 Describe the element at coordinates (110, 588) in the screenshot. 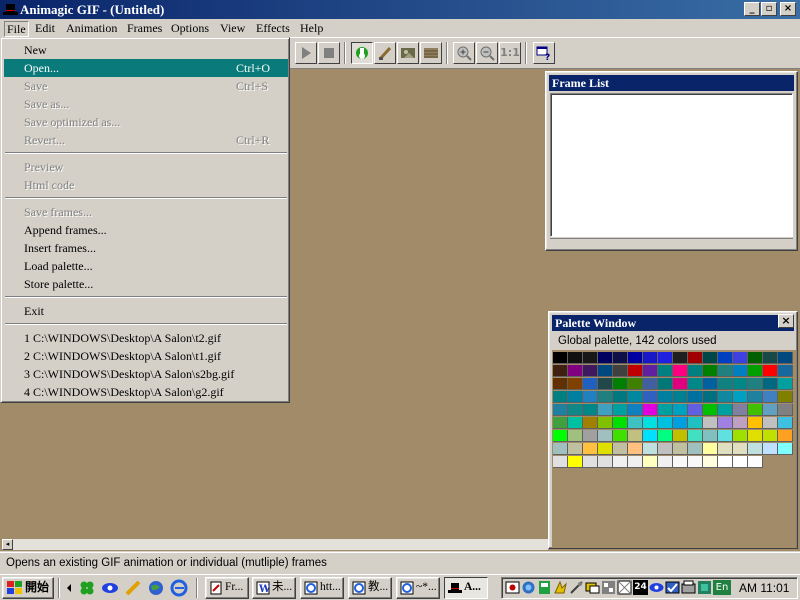

I see `eye-icon` at that location.